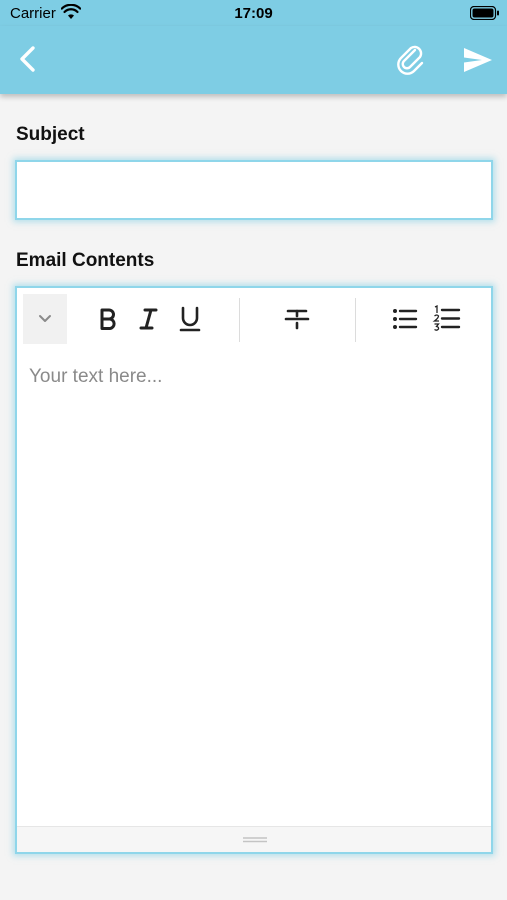  I want to click on back-button, so click(28, 61).